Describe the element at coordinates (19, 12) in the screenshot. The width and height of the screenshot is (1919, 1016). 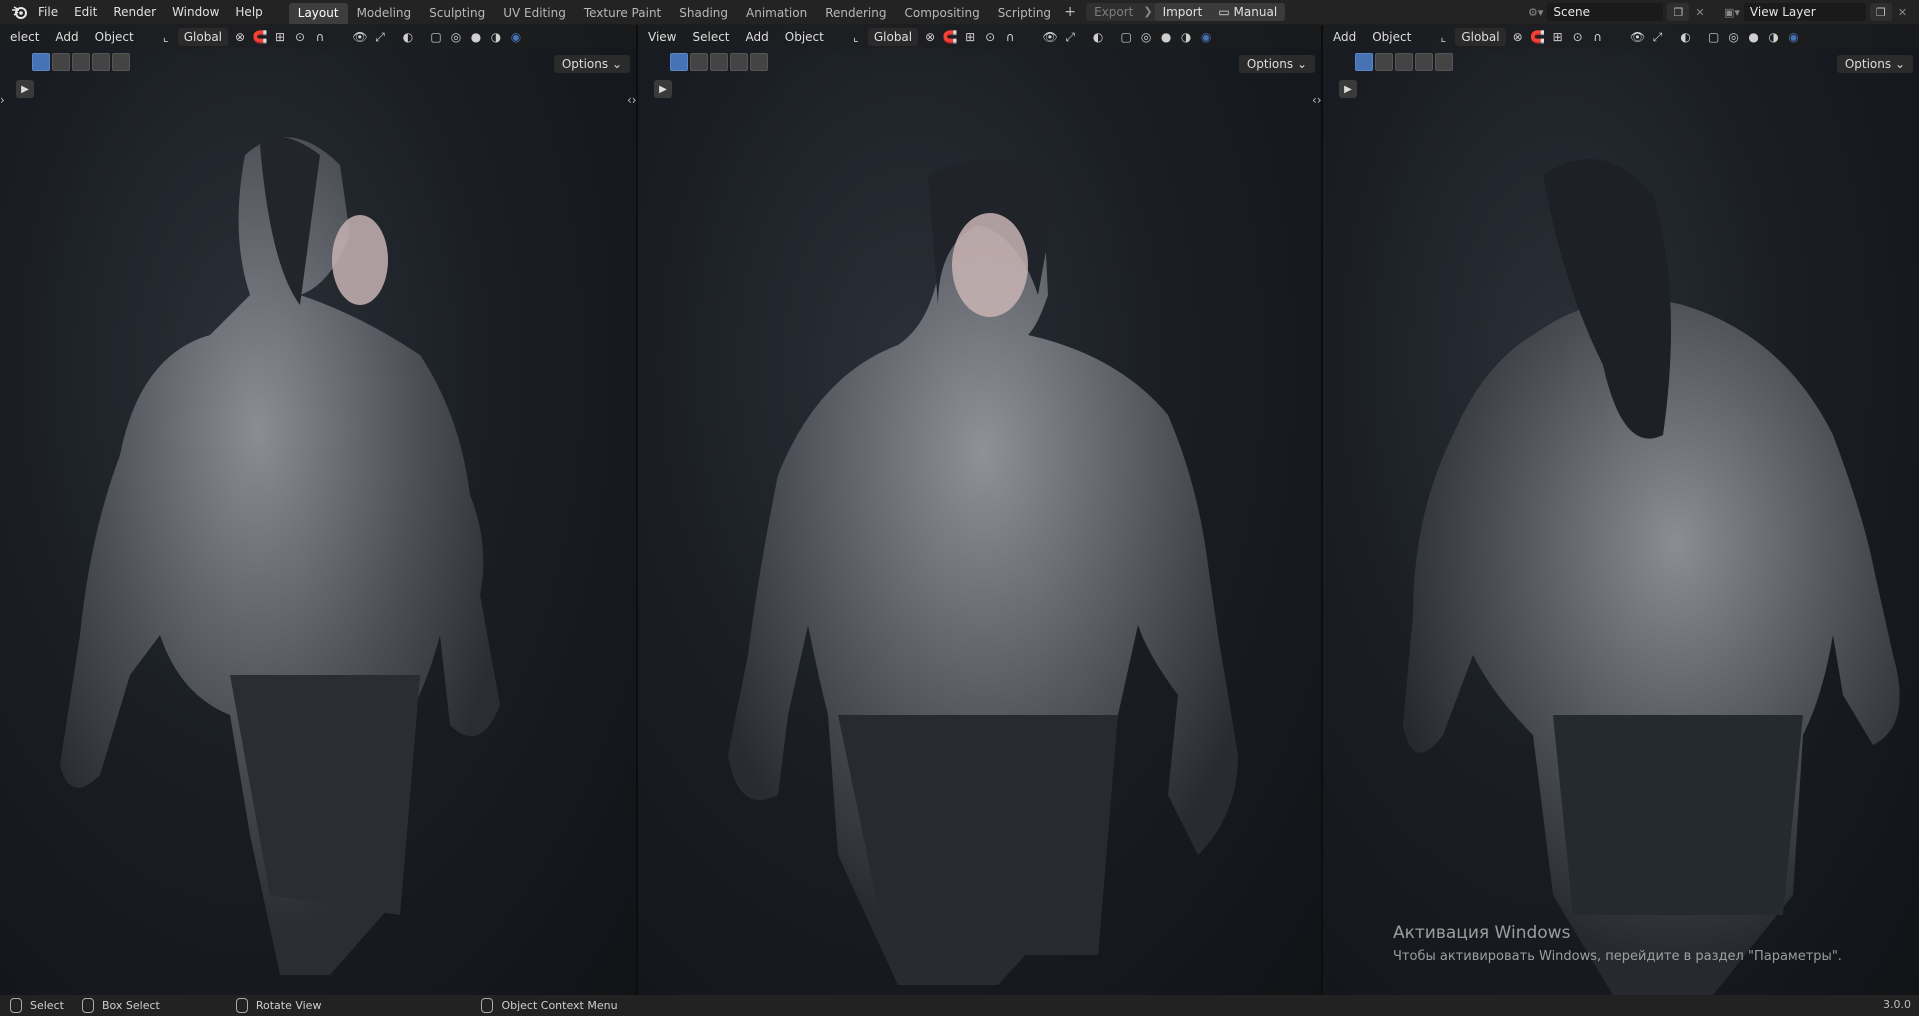
I see `blender-logo-icon` at that location.